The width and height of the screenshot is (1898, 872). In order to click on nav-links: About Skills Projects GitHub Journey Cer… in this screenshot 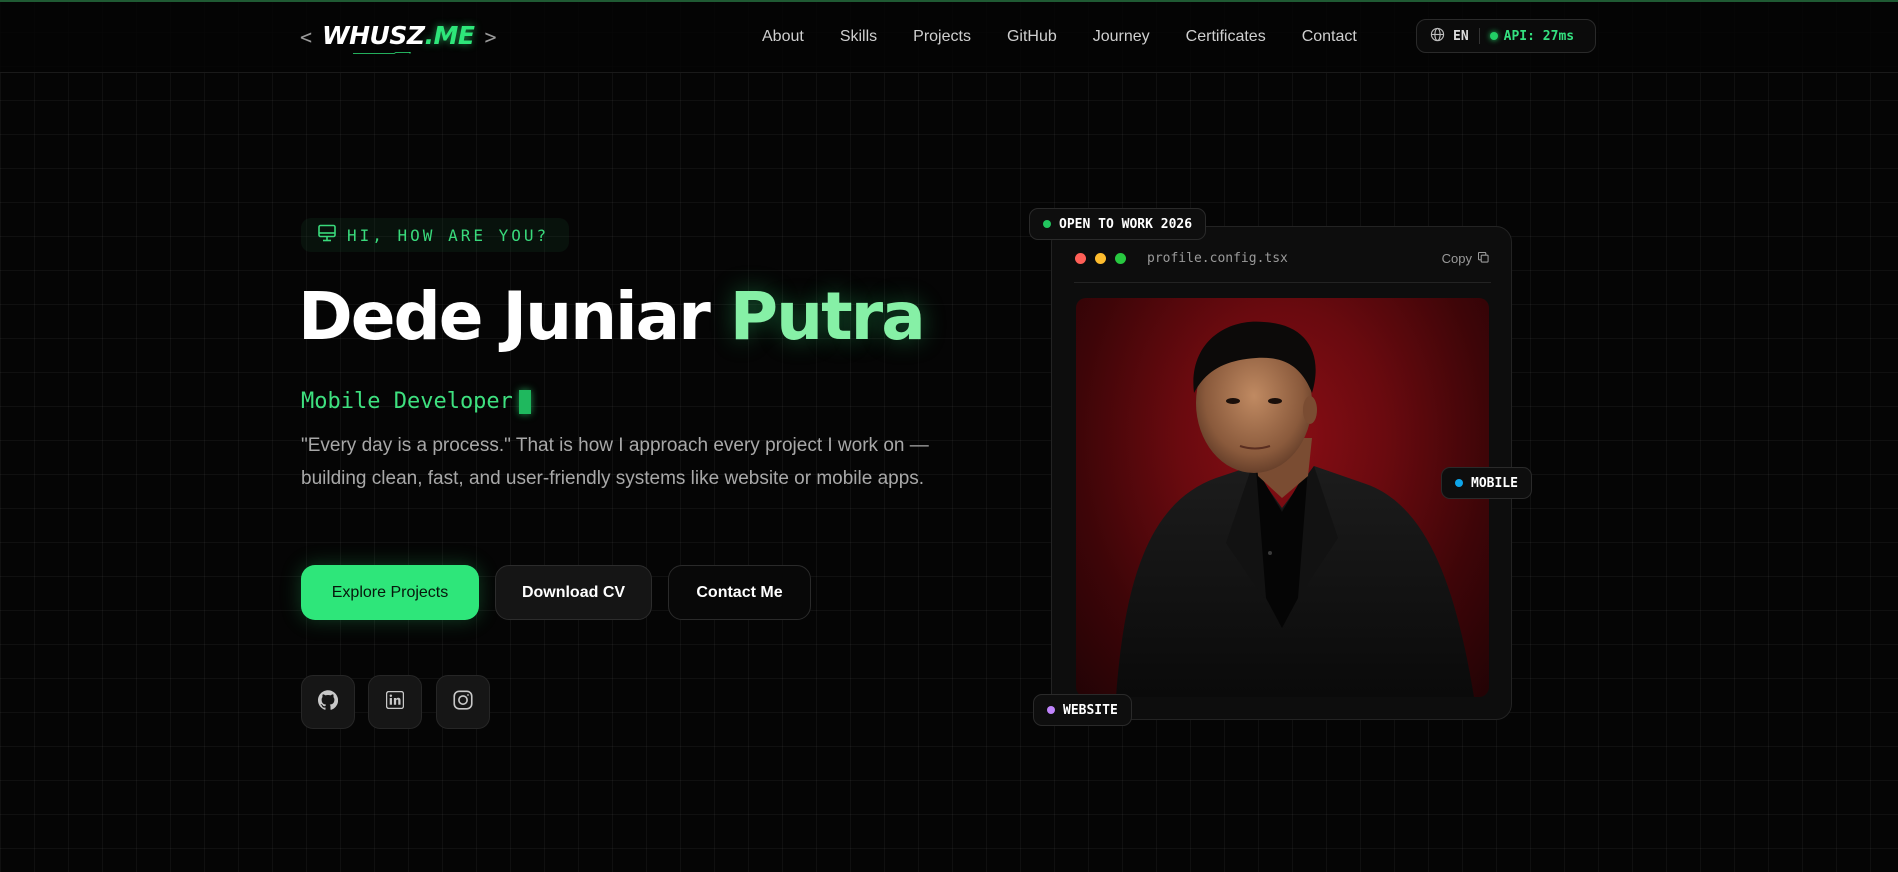, I will do `click(1059, 37)`.